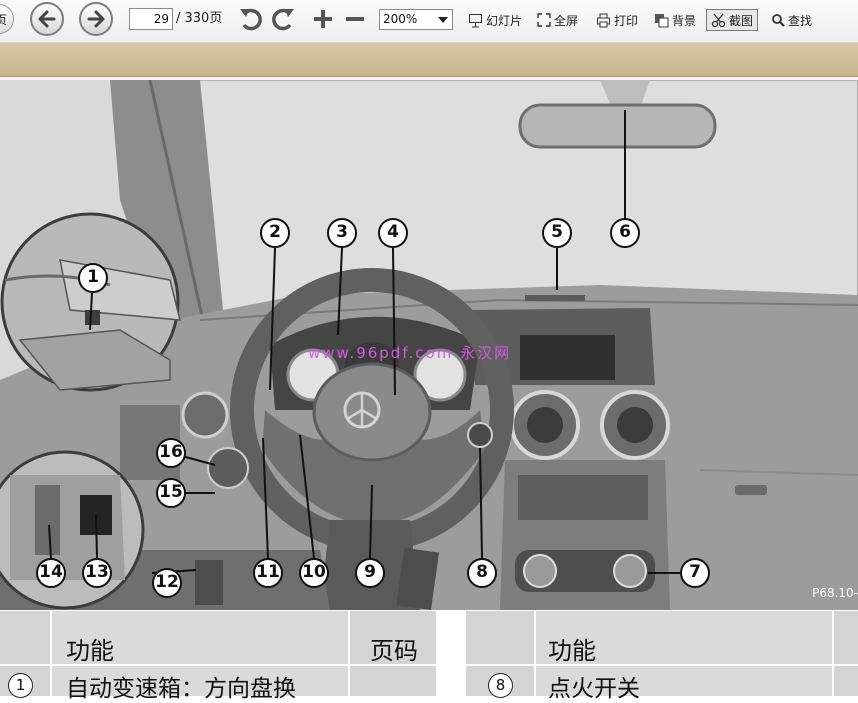  What do you see at coordinates (410, 353) in the screenshot?
I see `watermark: www.96pdf.com 永汉网` at bounding box center [410, 353].